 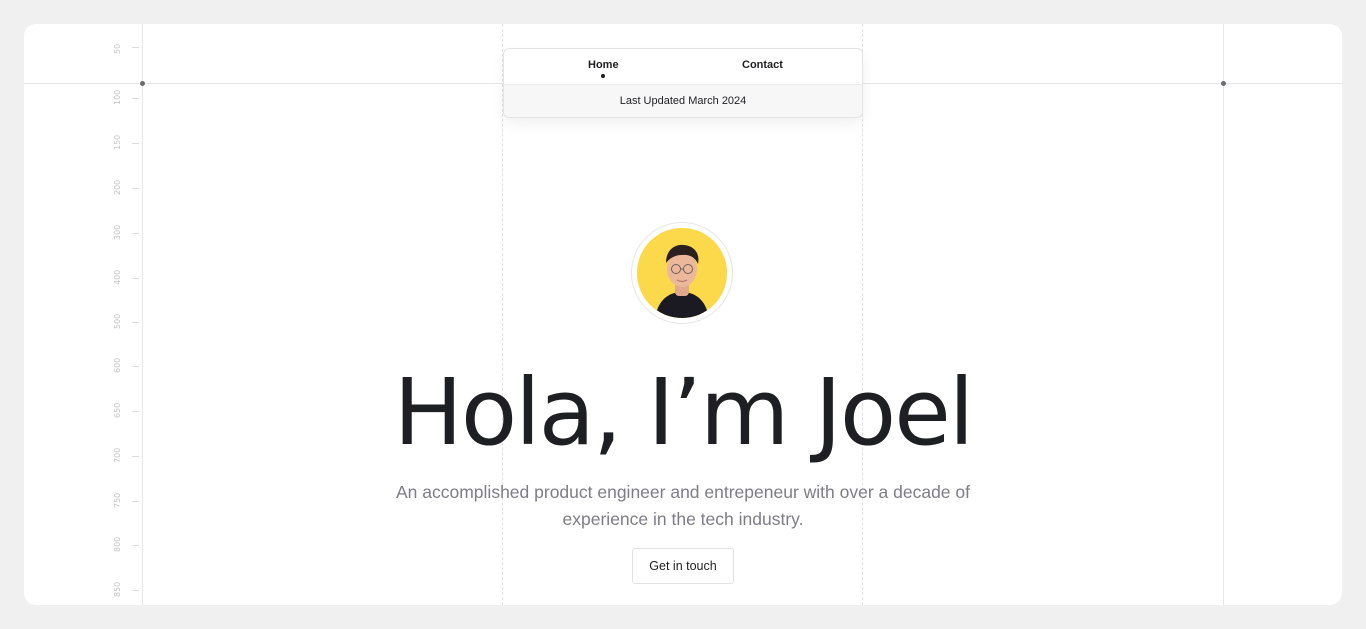 What do you see at coordinates (117, 321) in the screenshot?
I see `ruler-tick-label: 500` at bounding box center [117, 321].